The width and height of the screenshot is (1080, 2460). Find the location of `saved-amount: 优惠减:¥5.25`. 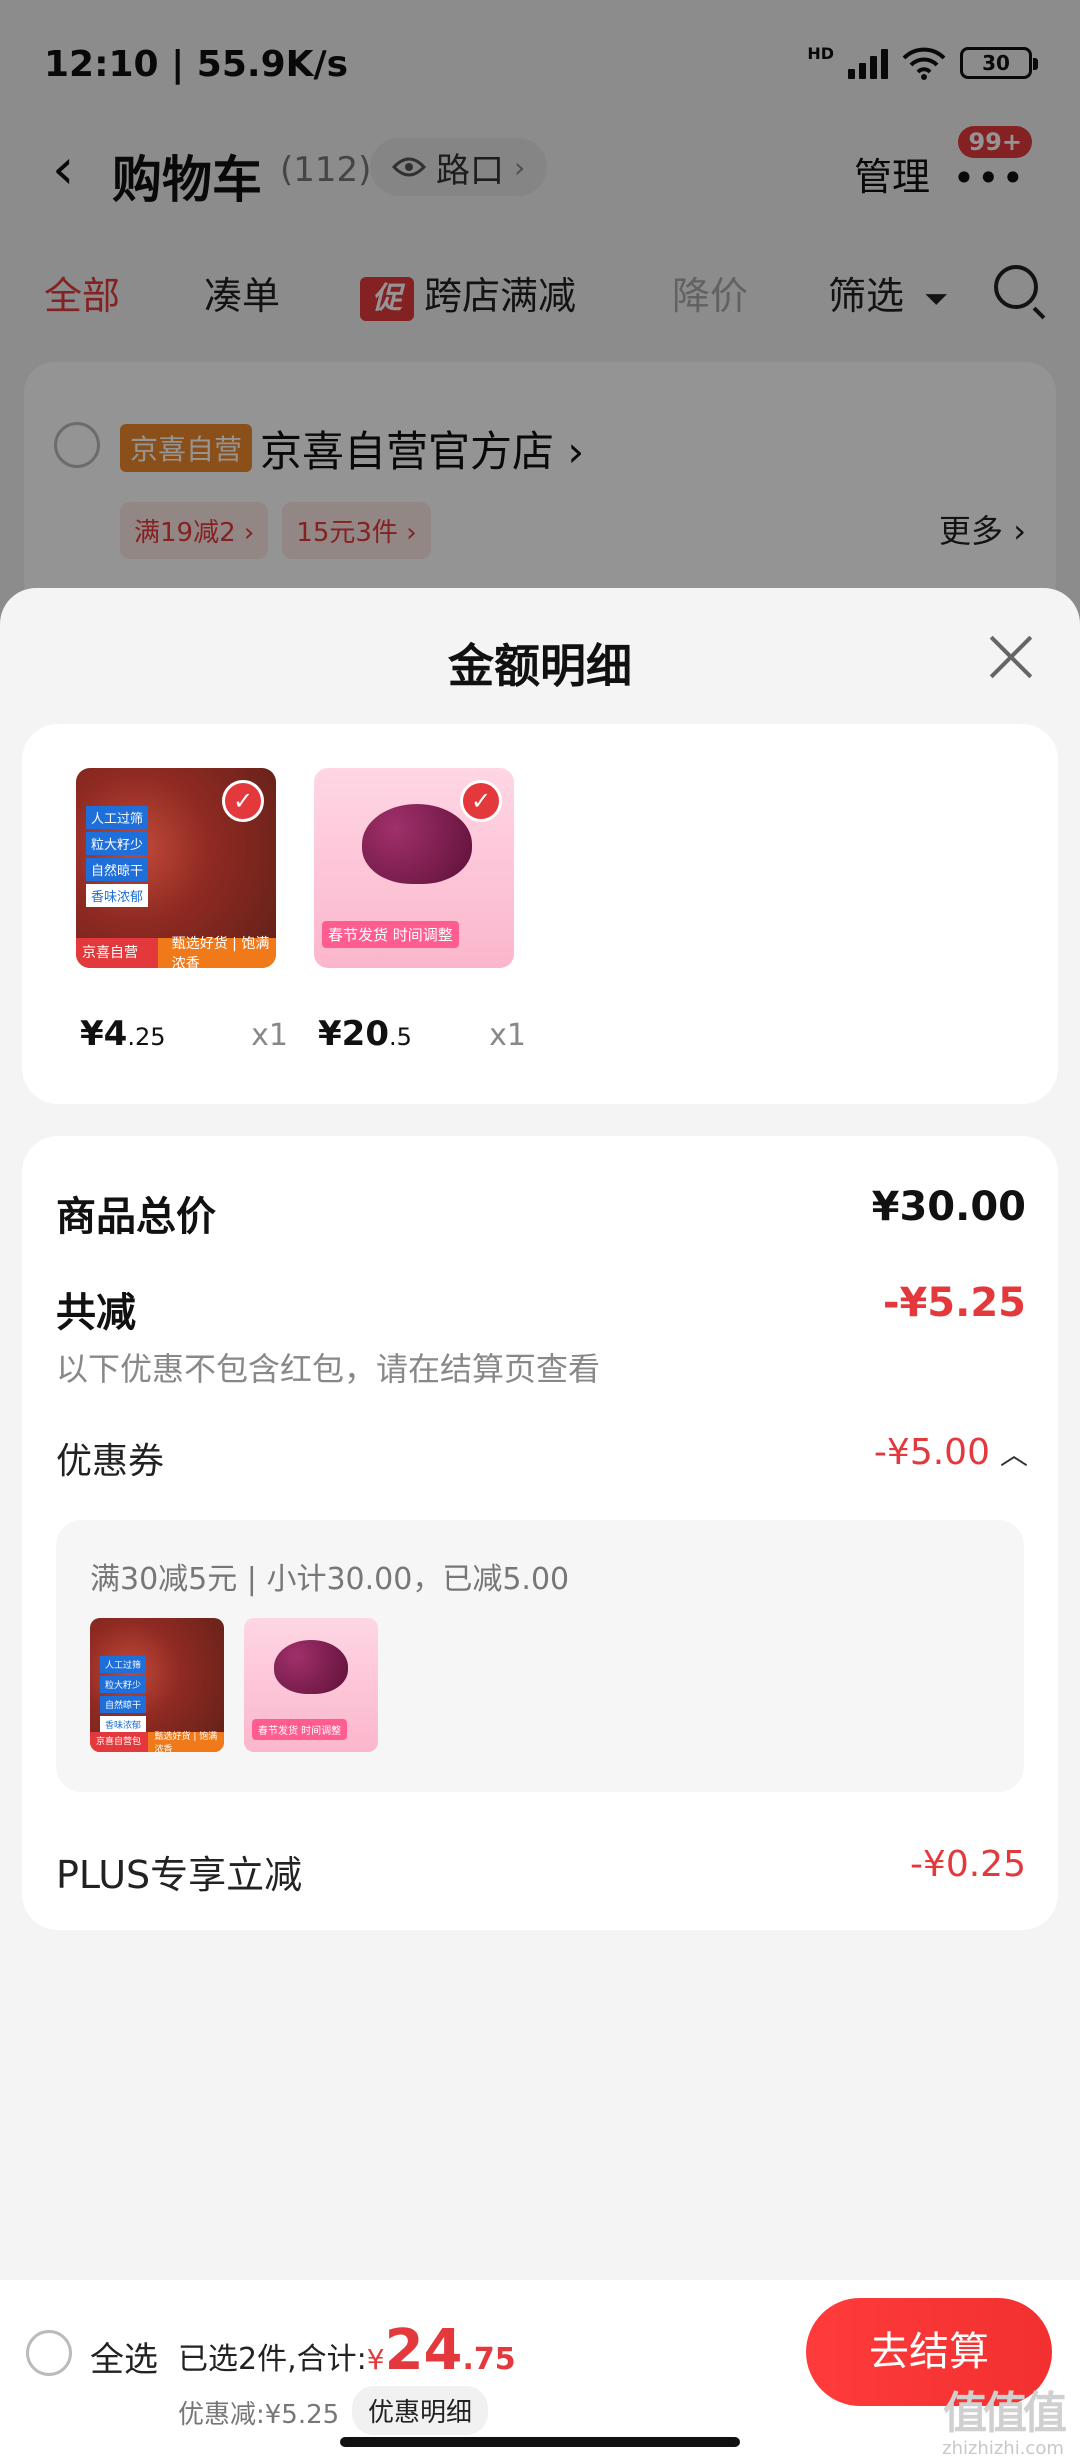

saved-amount: 优惠减:¥5.25 is located at coordinates (259, 2415).